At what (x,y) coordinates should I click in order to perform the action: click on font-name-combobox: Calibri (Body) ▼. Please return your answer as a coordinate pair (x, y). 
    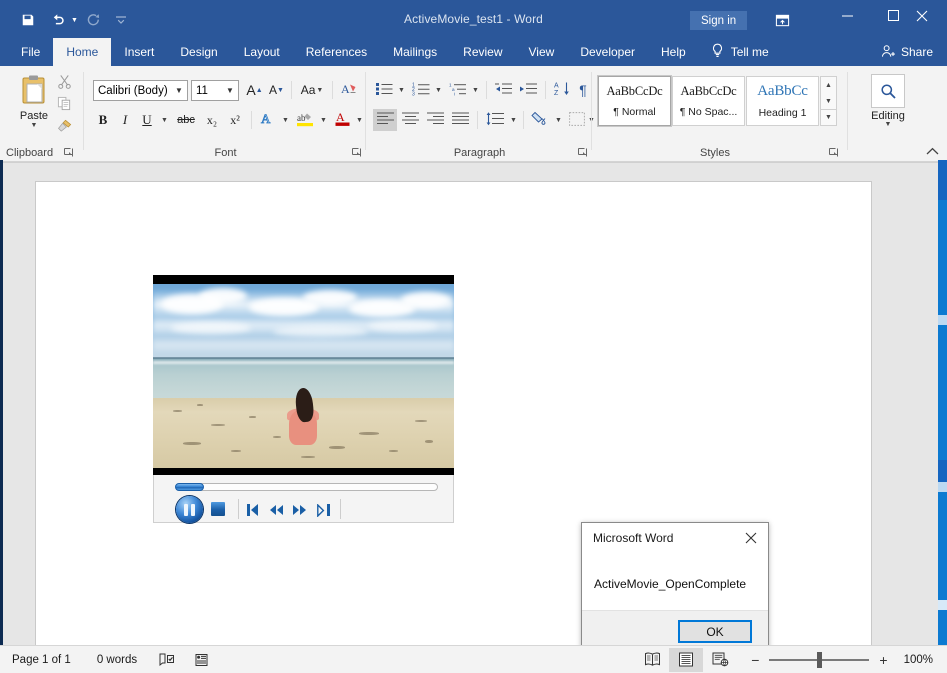
    Looking at the image, I should click on (140, 90).